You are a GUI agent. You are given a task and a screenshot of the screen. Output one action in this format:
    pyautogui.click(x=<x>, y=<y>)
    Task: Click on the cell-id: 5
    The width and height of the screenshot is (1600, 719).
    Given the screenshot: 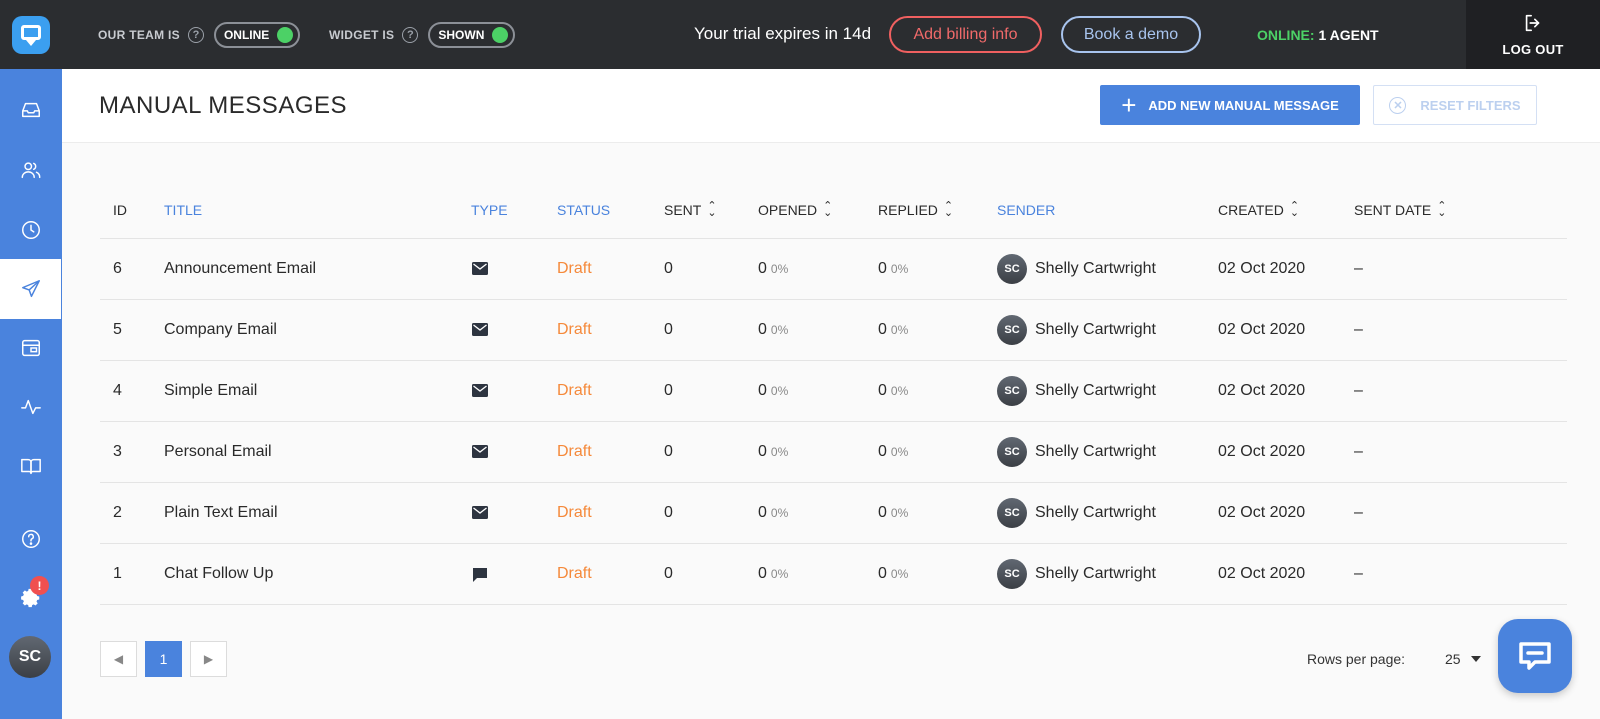 What is the action you would take?
    pyautogui.click(x=117, y=329)
    